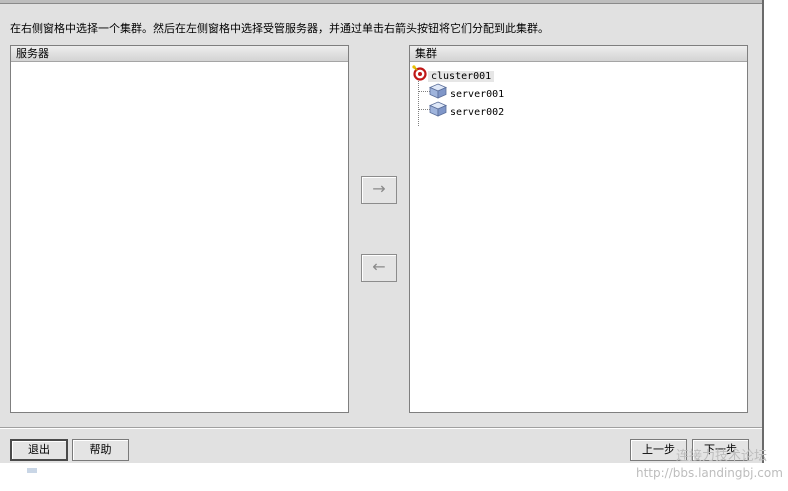 The height and width of the screenshot is (491, 788). Describe the element at coordinates (420, 76) in the screenshot. I see `cluster-icon` at that location.